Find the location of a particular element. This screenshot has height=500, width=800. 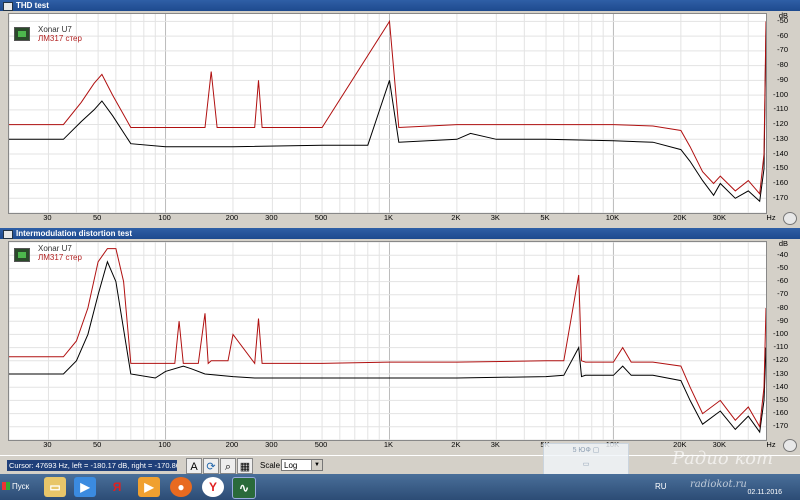

x-tick-label: 20K is located at coordinates (680, 217).